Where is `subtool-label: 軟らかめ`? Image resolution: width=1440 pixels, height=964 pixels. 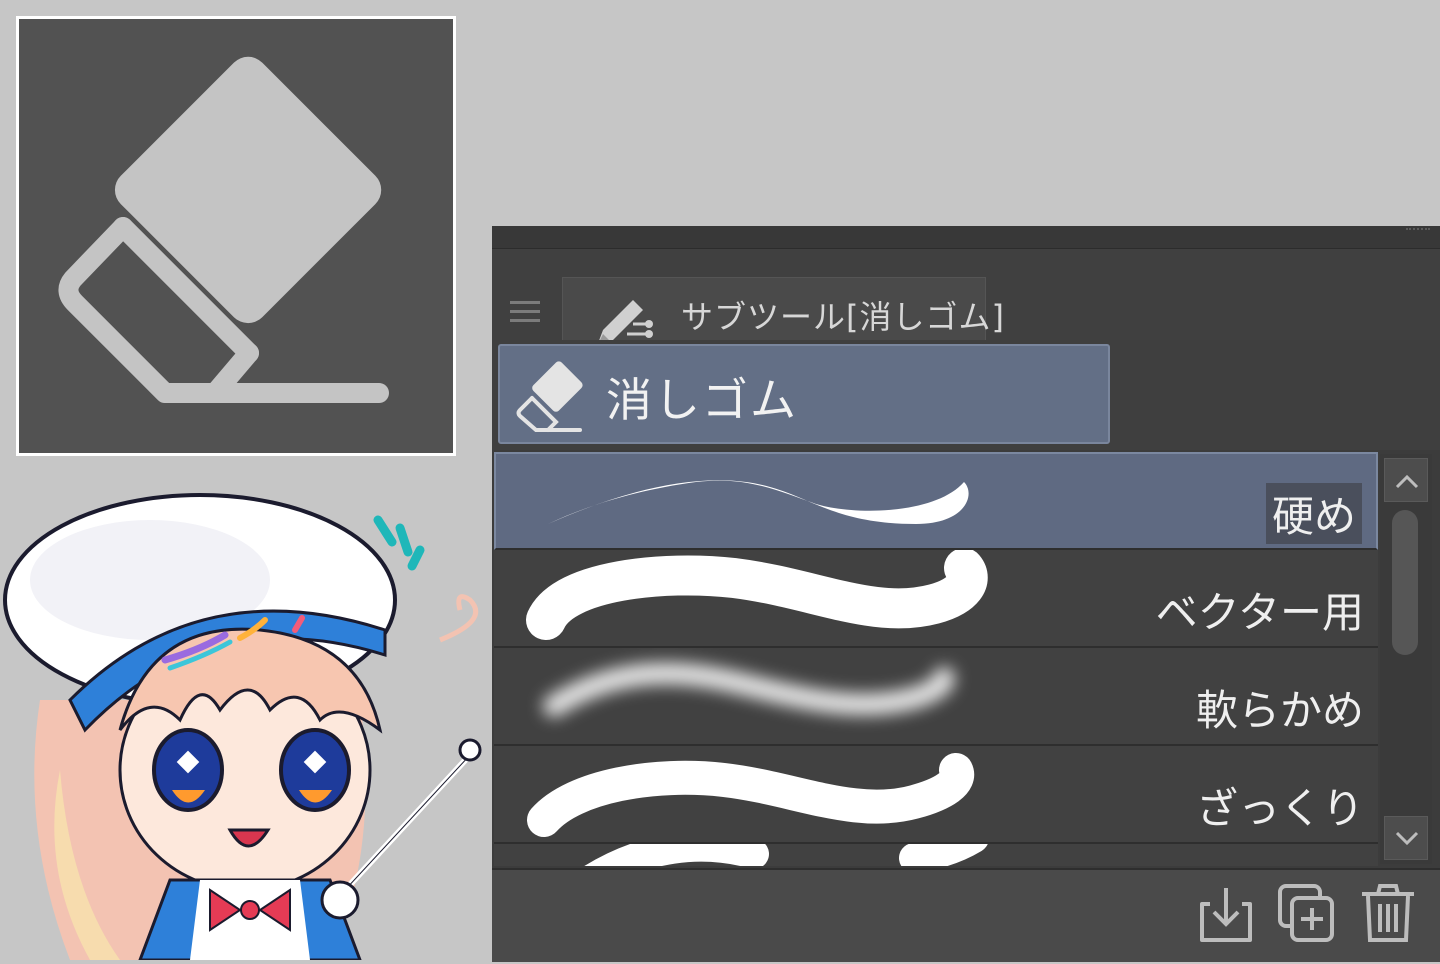
subtool-label: 軟らかめ is located at coordinates (1279, 710).